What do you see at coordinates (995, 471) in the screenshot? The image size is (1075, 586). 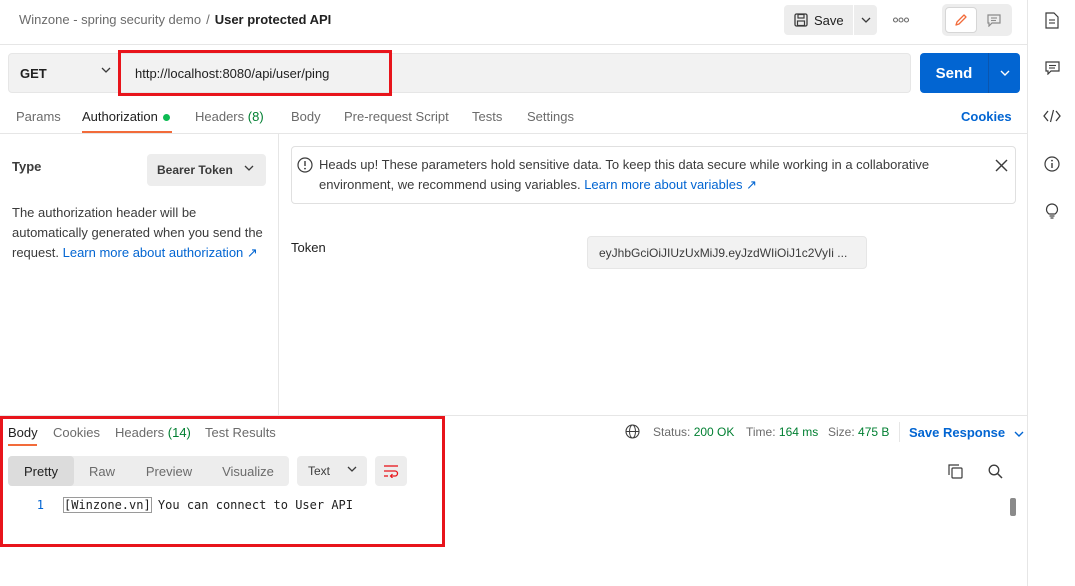 I see `search-icon` at bounding box center [995, 471].